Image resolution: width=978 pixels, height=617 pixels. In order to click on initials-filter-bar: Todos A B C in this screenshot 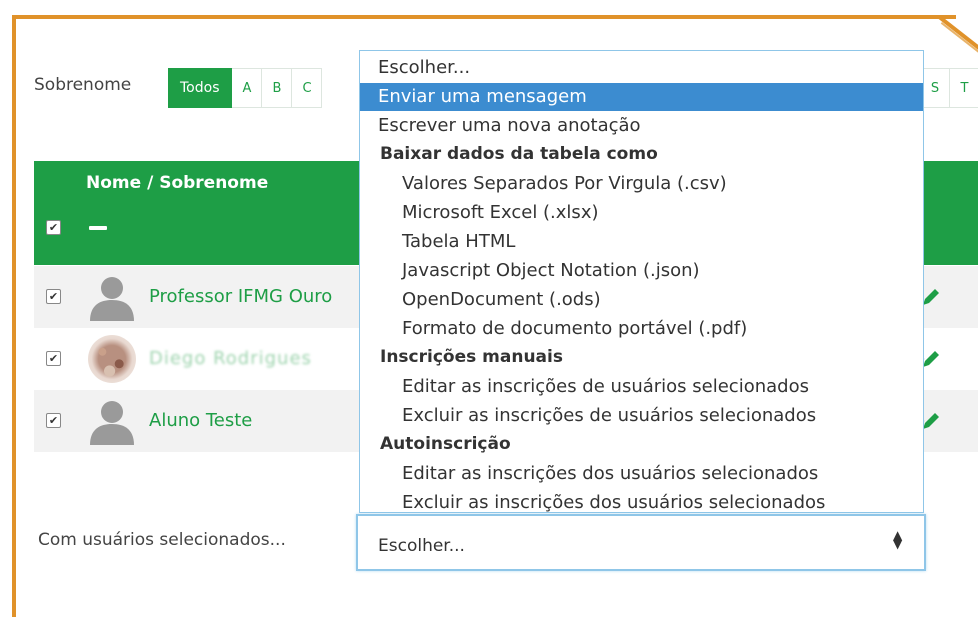, I will do `click(245, 88)`.